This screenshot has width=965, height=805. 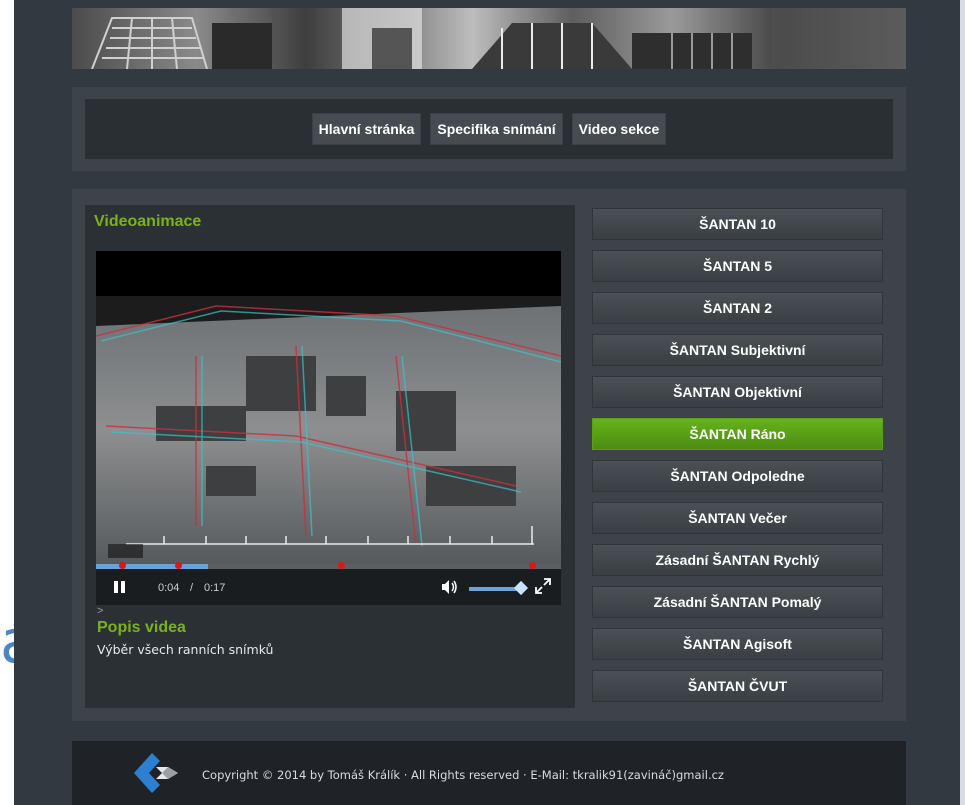 What do you see at coordinates (100, 611) in the screenshot?
I see `description-marker: >` at bounding box center [100, 611].